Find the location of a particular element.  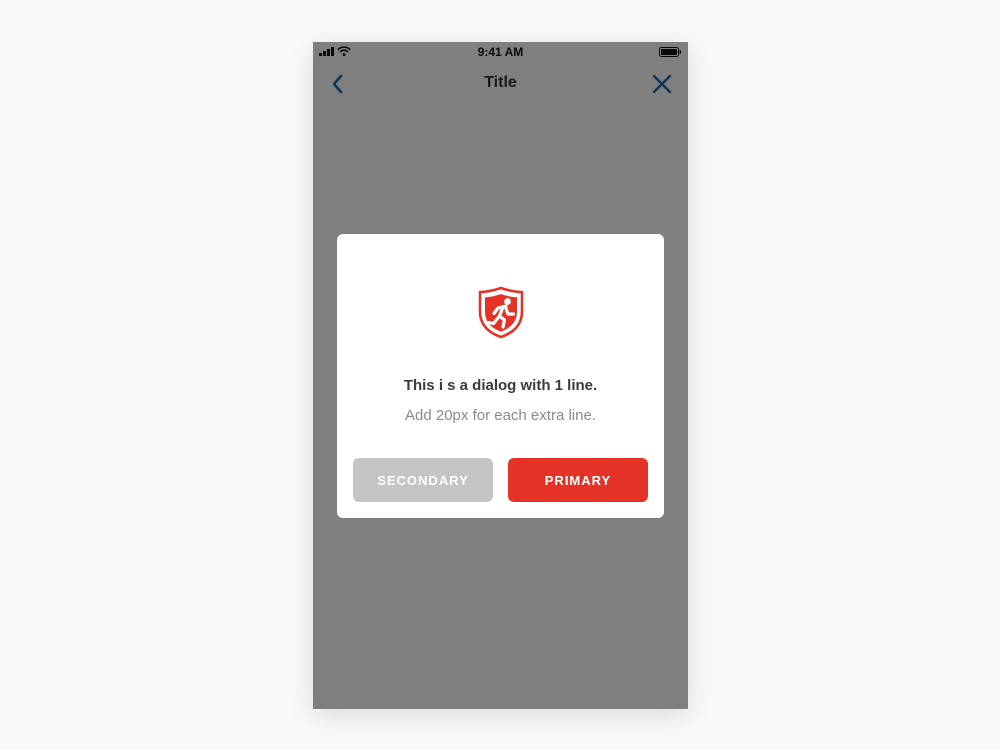

secondary-button: SECONDARY is located at coordinates (423, 480).